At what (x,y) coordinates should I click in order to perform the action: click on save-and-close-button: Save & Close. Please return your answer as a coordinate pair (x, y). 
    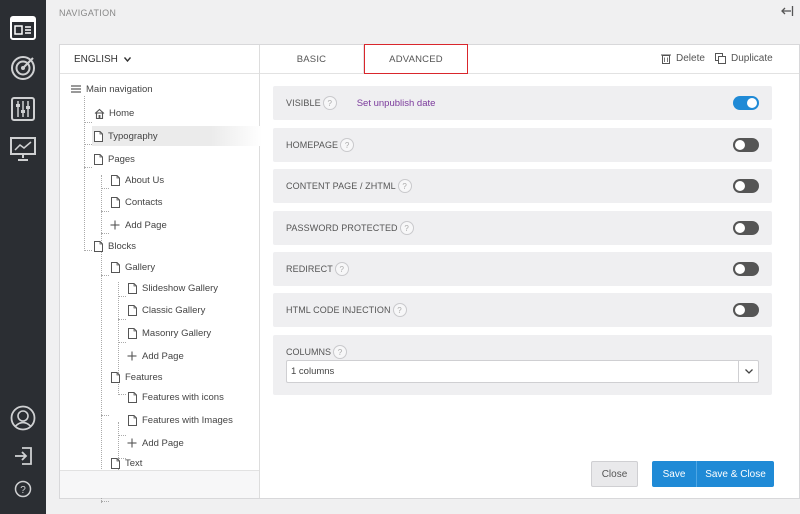
    Looking at the image, I should click on (735, 474).